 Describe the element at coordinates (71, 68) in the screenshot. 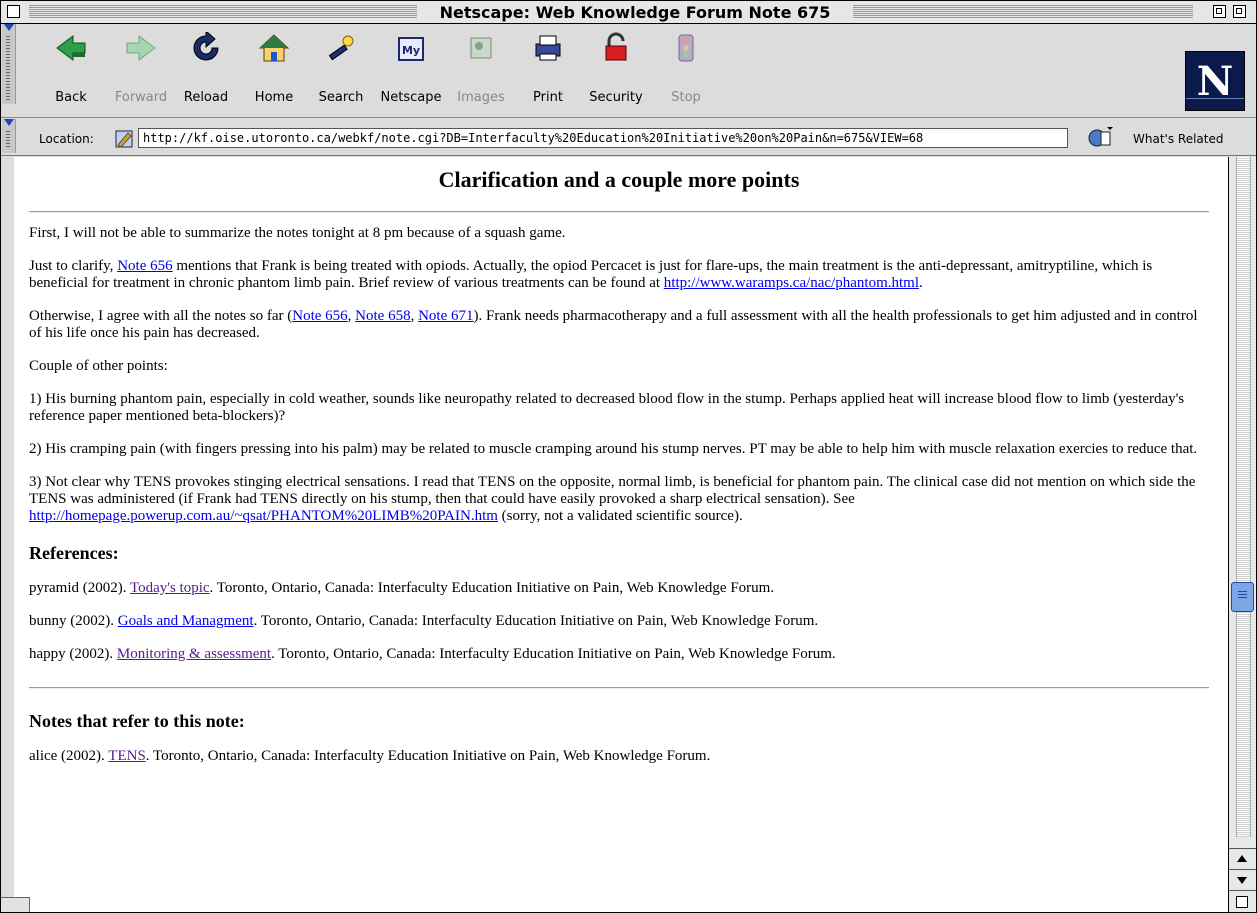

I see `back-button: Back` at that location.